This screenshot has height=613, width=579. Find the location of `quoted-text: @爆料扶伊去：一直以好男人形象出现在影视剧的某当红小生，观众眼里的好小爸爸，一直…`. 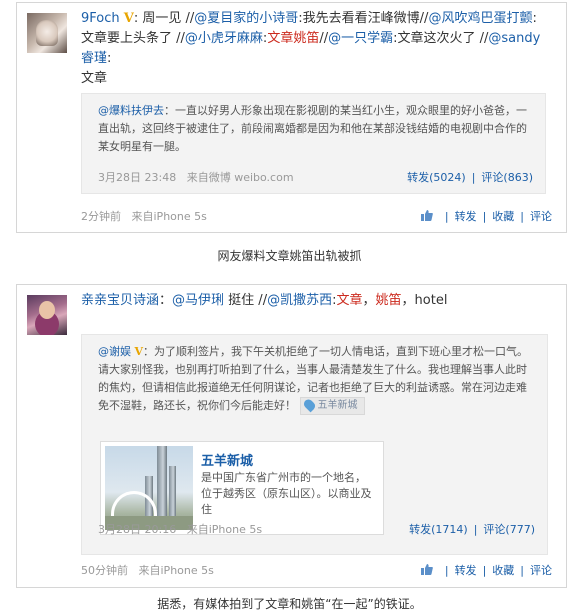

quoted-text: @爆料扶伊去：一直以好男人形象出现在影视剧的某当红小生，观众眼里的好小爸爸，一直… is located at coordinates (317, 129).